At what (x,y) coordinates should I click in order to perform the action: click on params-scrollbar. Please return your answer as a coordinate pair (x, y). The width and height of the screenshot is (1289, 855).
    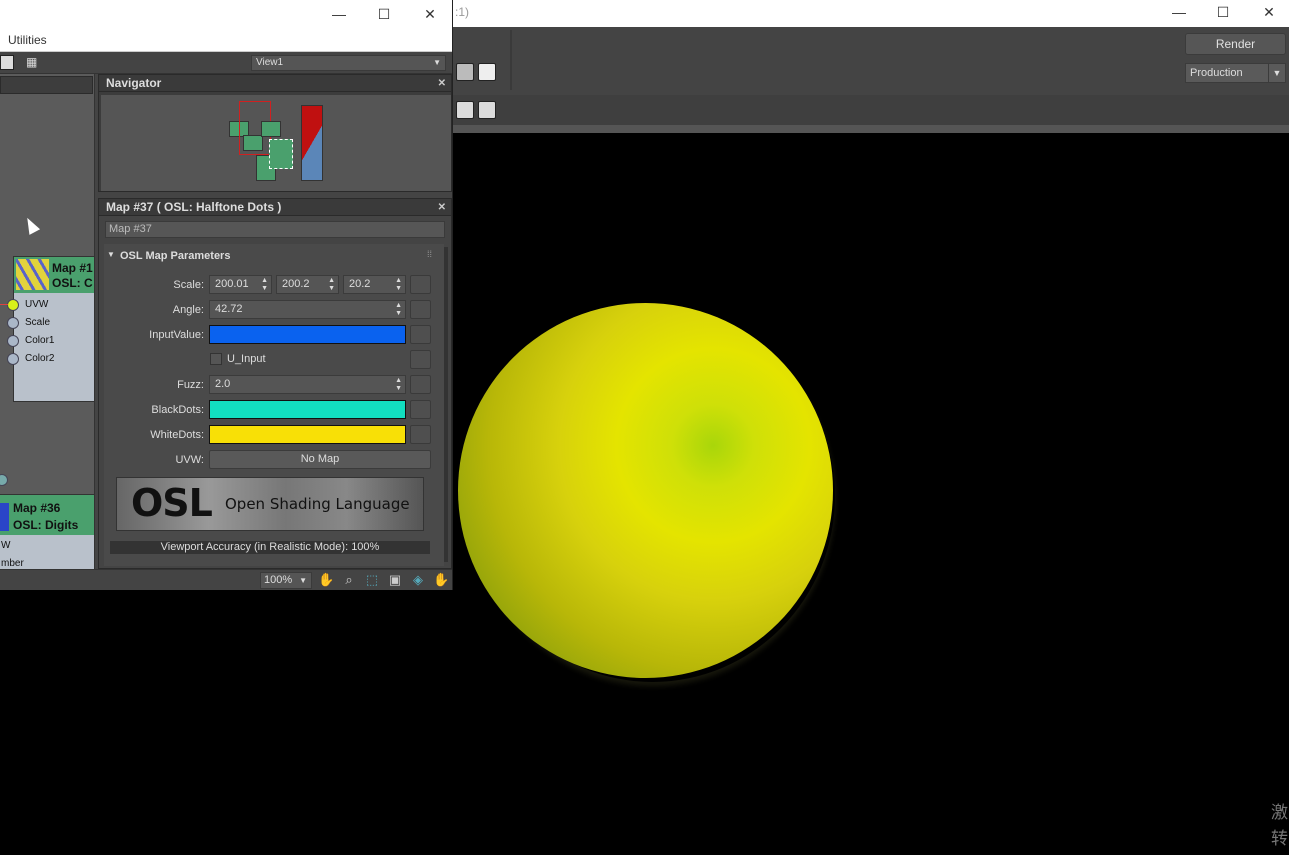
    Looking at the image, I should click on (446, 404).